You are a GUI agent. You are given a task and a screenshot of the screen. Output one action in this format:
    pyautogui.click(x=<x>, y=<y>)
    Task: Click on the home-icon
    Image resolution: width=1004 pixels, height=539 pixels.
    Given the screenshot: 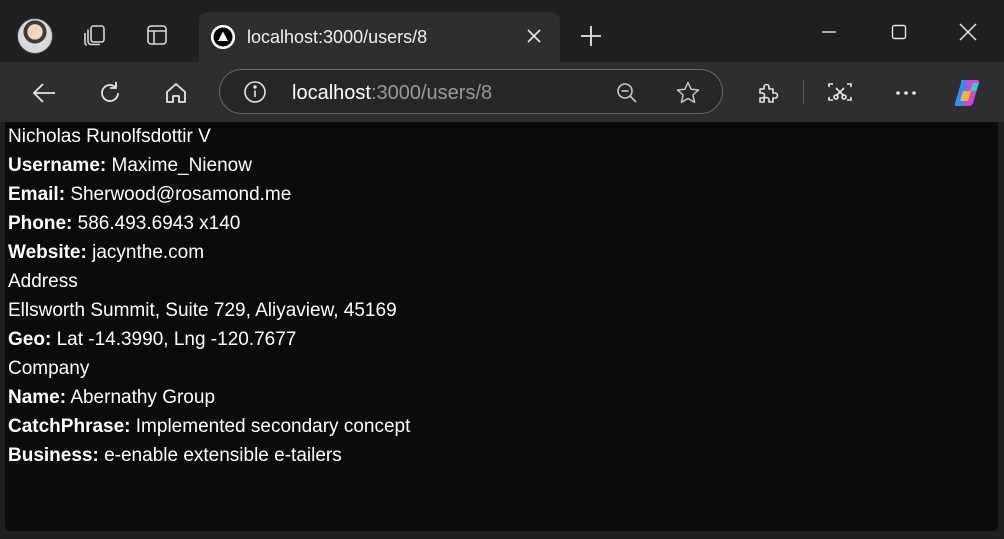 What is the action you would take?
    pyautogui.click(x=176, y=93)
    